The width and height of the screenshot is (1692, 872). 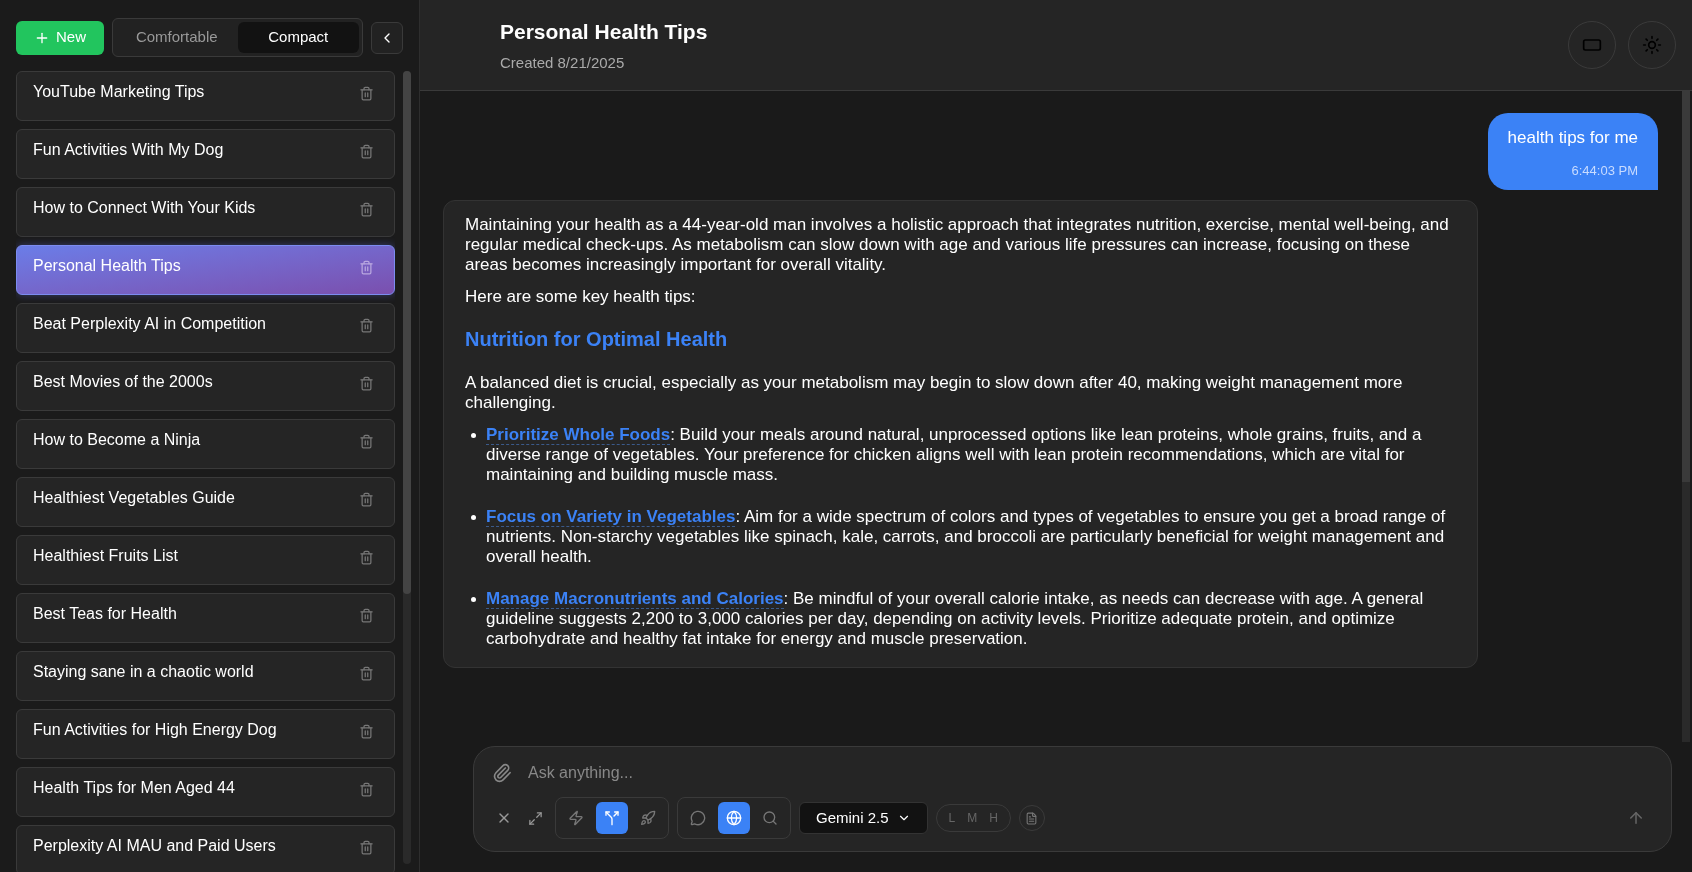 I want to click on conversation-title: Best Teas for Health, so click(x=105, y=614).